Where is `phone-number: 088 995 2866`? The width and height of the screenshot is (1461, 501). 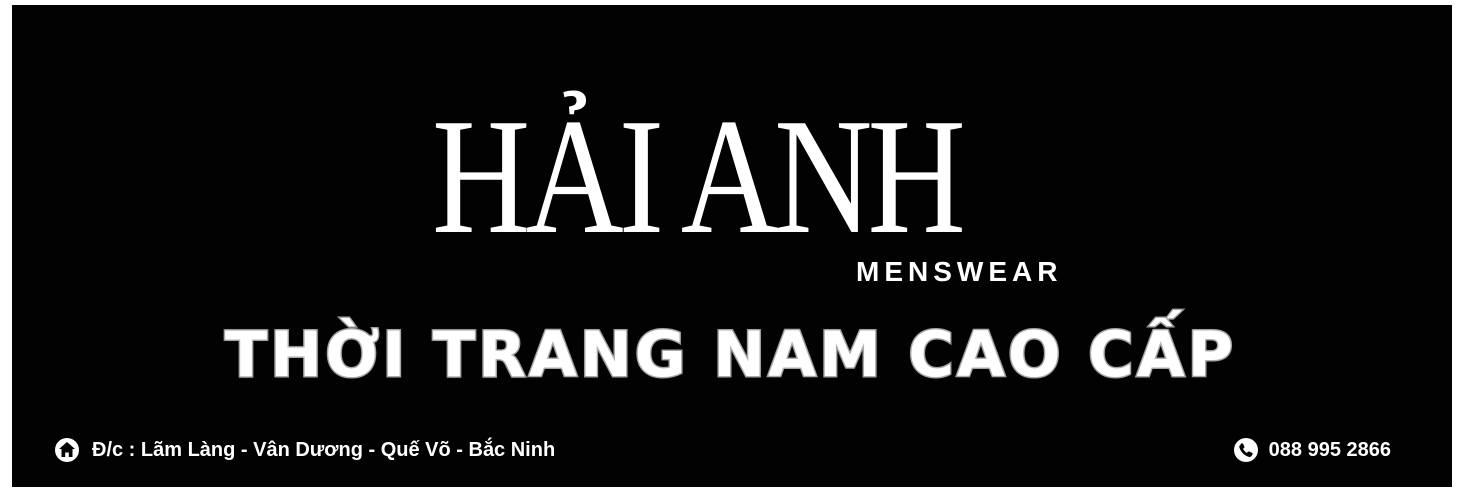 phone-number: 088 995 2866 is located at coordinates (1329, 449).